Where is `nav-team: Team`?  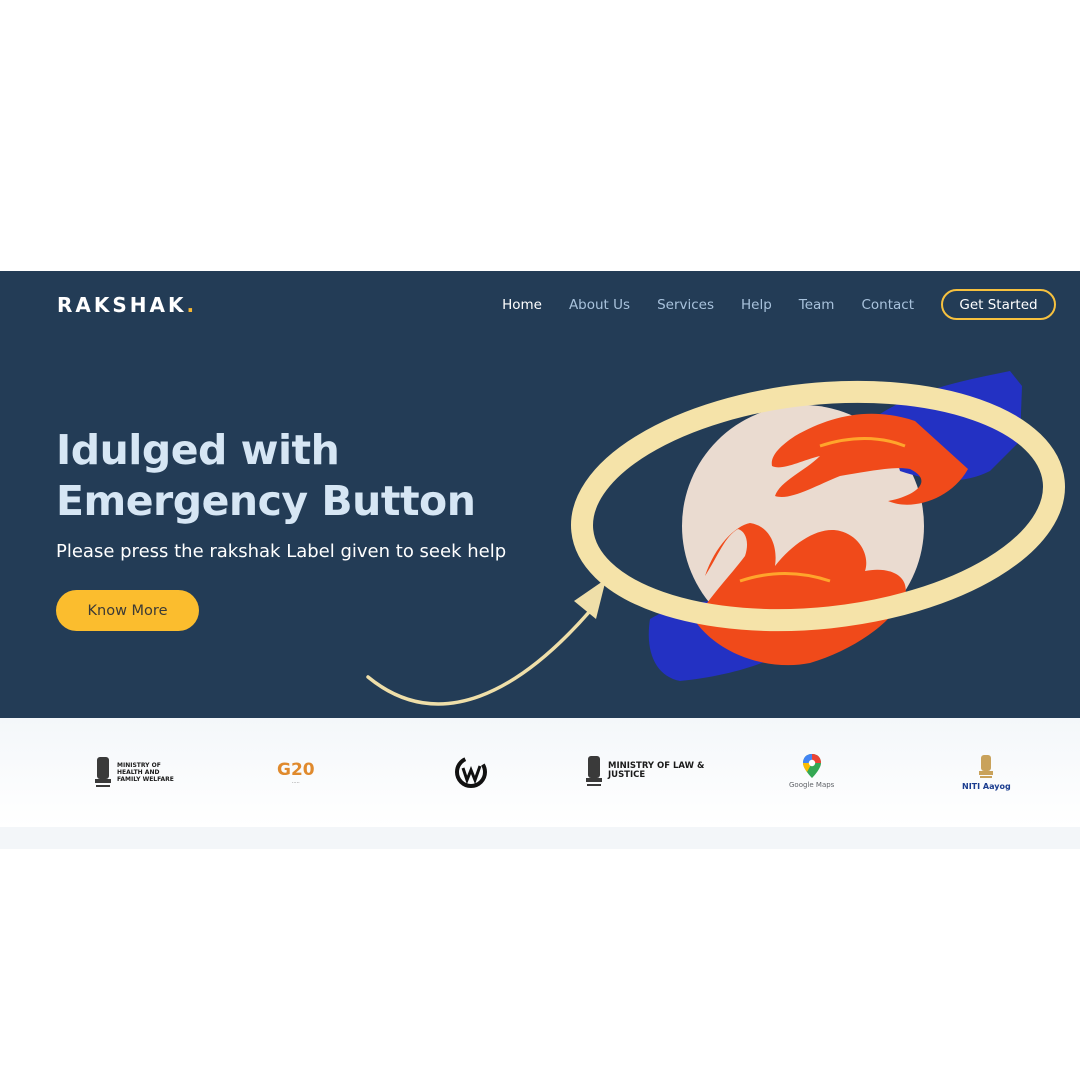 nav-team: Team is located at coordinates (817, 305).